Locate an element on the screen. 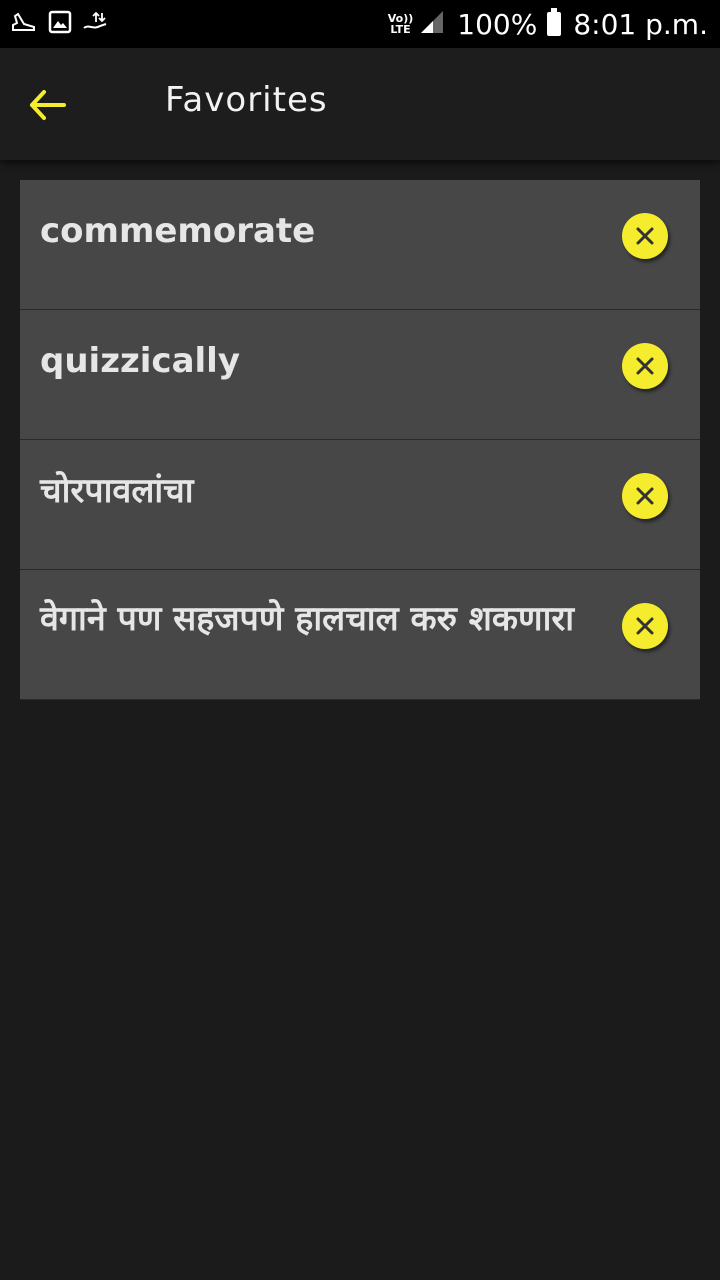  favorite-item: वेगाने पण सहजपणे हालचाल करु शकणारा is located at coordinates (360, 635).